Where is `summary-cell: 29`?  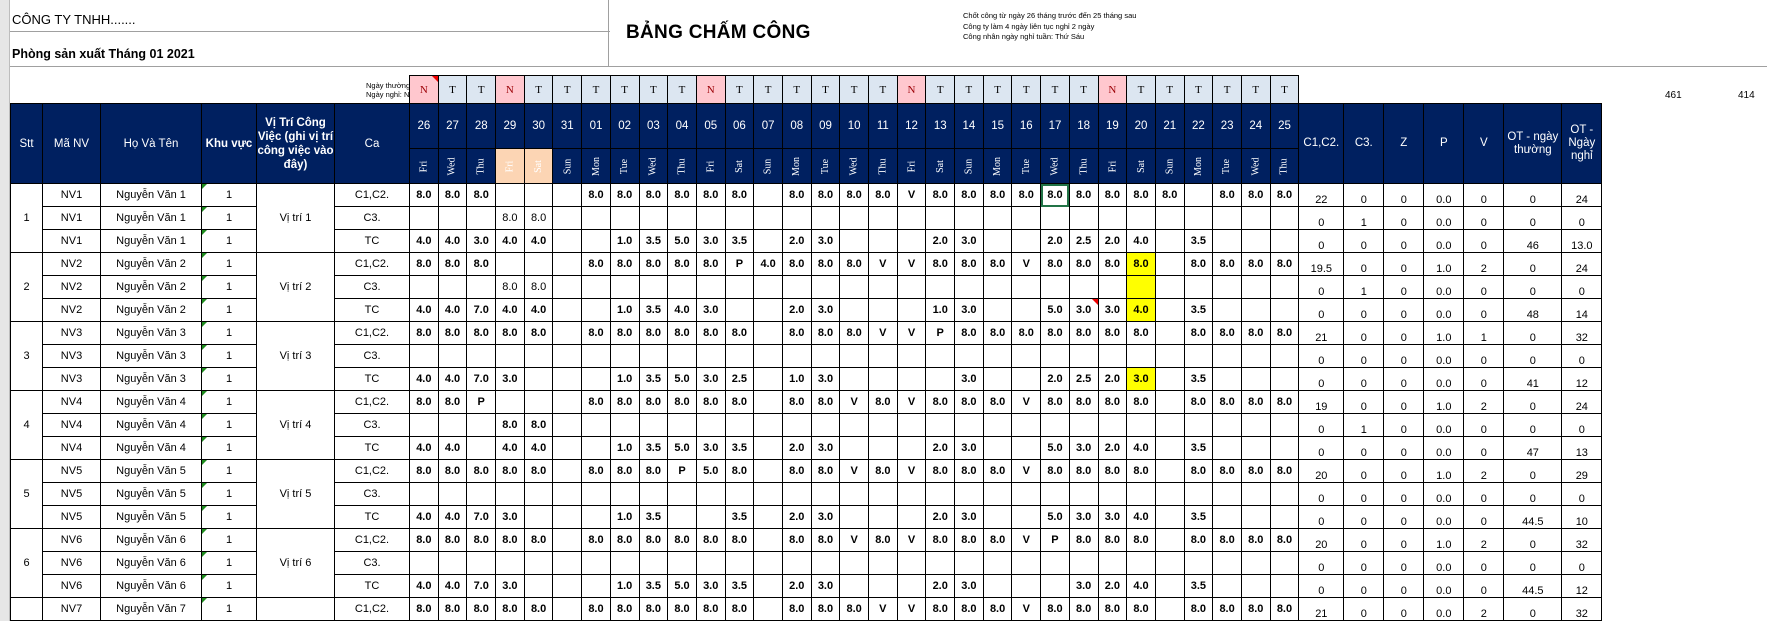
summary-cell: 29 is located at coordinates (1582, 471).